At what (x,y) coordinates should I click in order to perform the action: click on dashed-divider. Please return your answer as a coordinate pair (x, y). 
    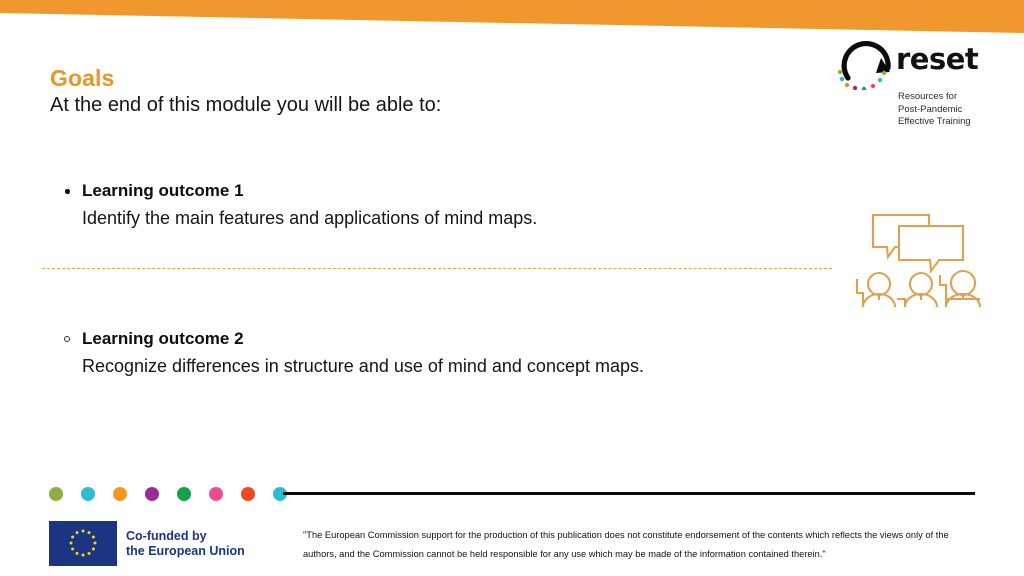
    Looking at the image, I should click on (437, 268).